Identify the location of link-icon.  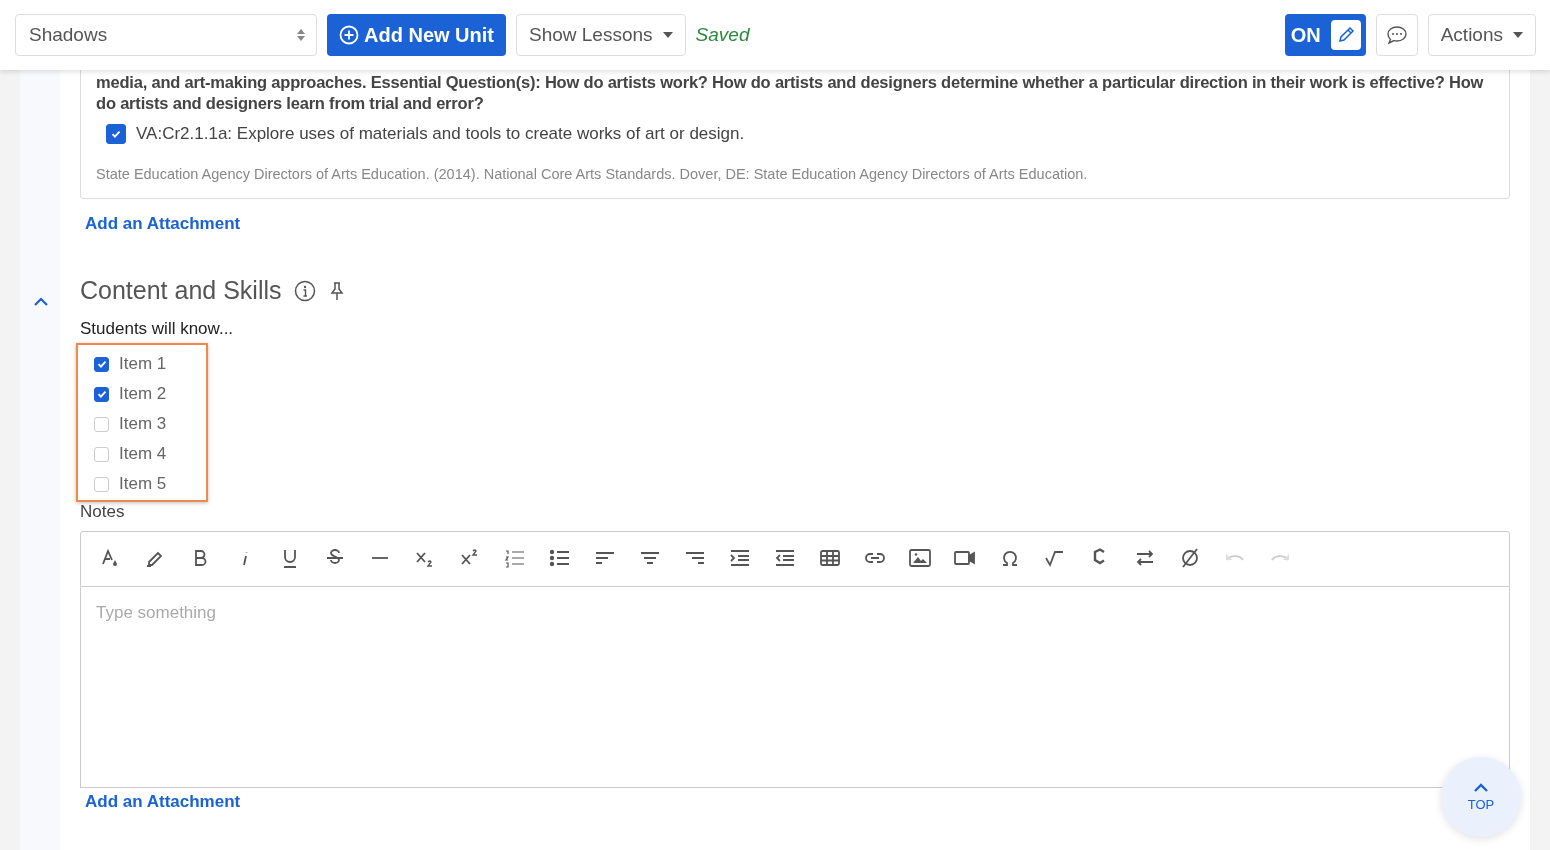
(875, 558).